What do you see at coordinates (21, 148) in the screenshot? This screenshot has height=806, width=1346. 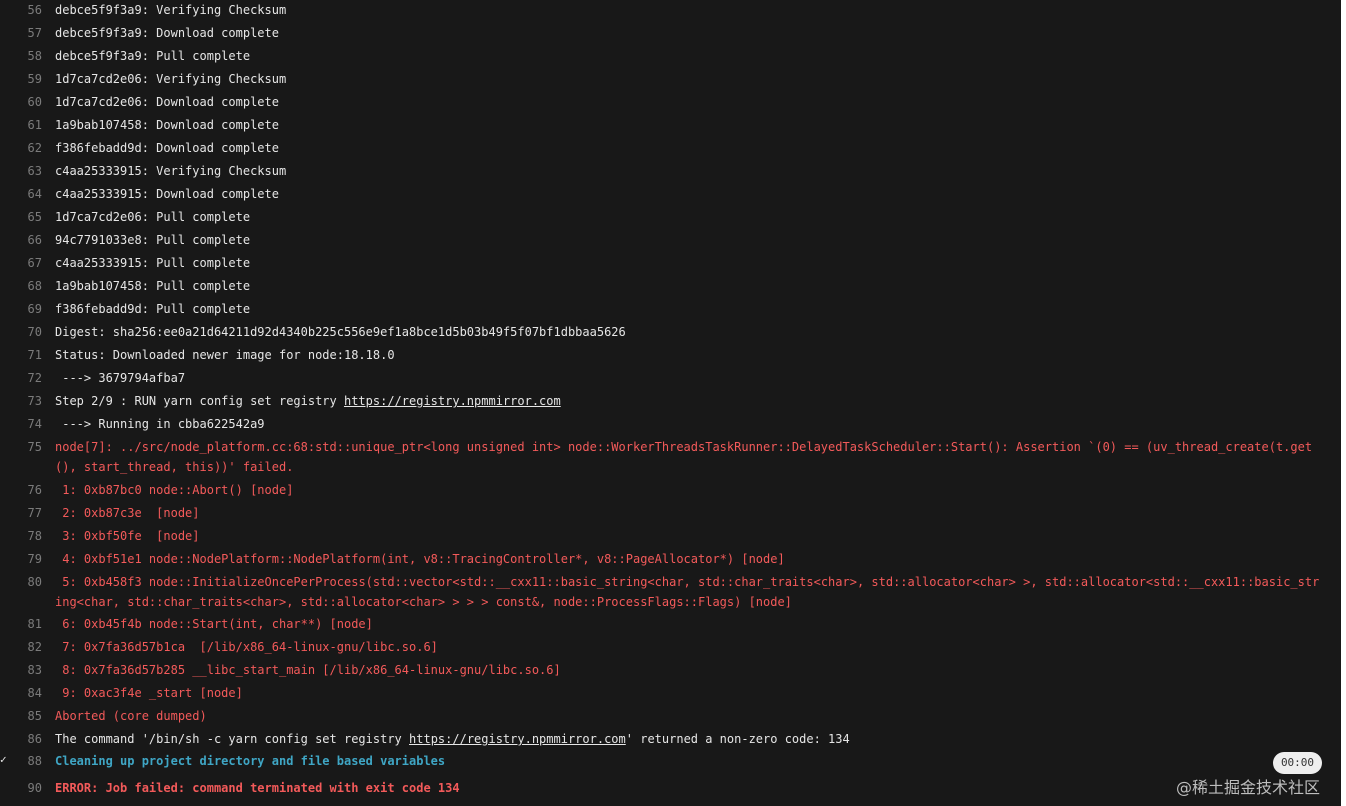 I see `line-number-link: 62` at bounding box center [21, 148].